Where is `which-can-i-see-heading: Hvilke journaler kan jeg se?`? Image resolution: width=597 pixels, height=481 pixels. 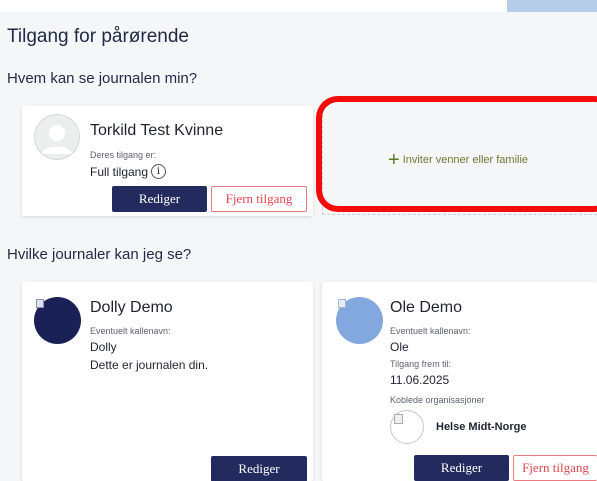
which-can-i-see-heading: Hvilke journaler kan jeg se? is located at coordinates (99, 254).